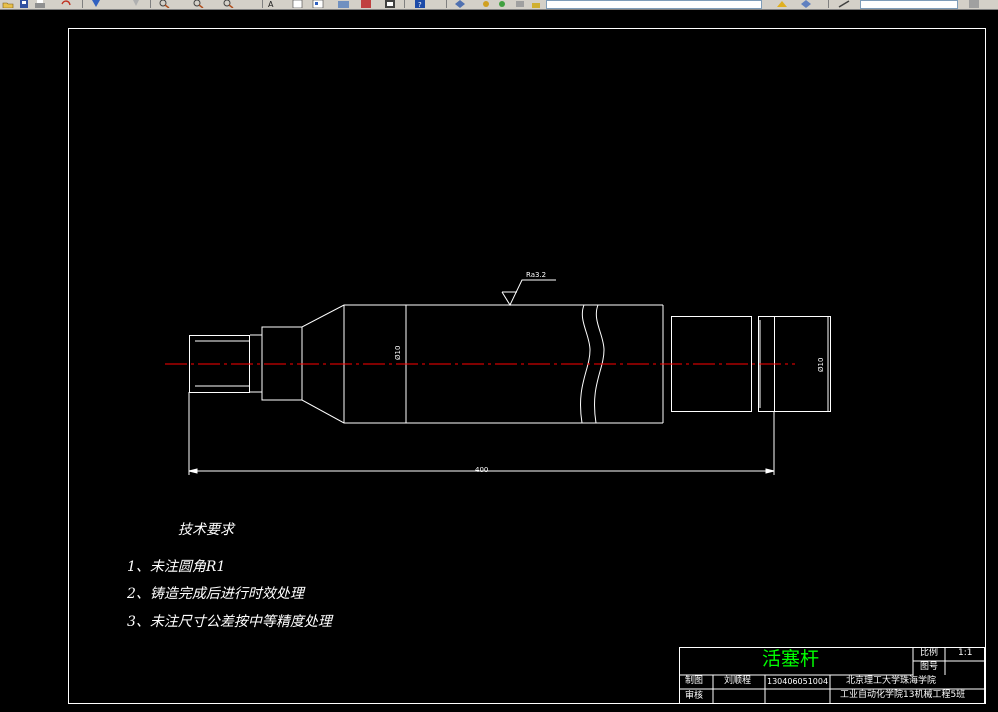 The height and width of the screenshot is (712, 998). I want to click on scale-label: 比例, so click(929, 653).